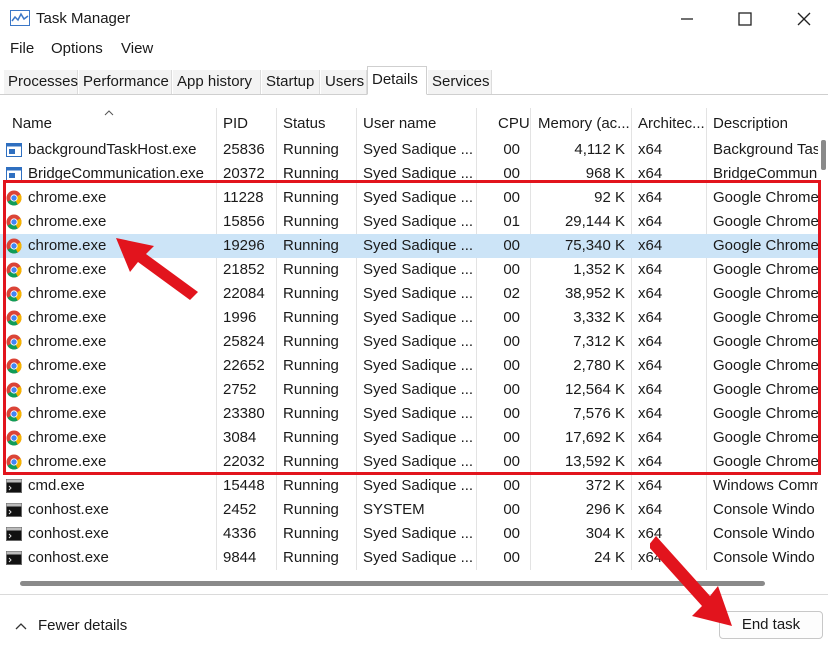 This screenshot has width=828, height=656. I want to click on tab-details: Details, so click(397, 80).